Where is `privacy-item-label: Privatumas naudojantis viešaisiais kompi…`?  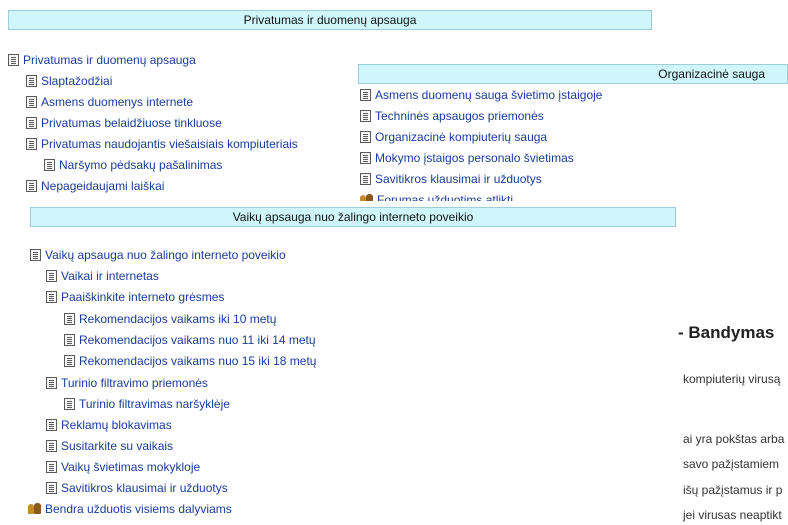 privacy-item-label: Privatumas naudojantis viešaisiais kompi… is located at coordinates (169, 144).